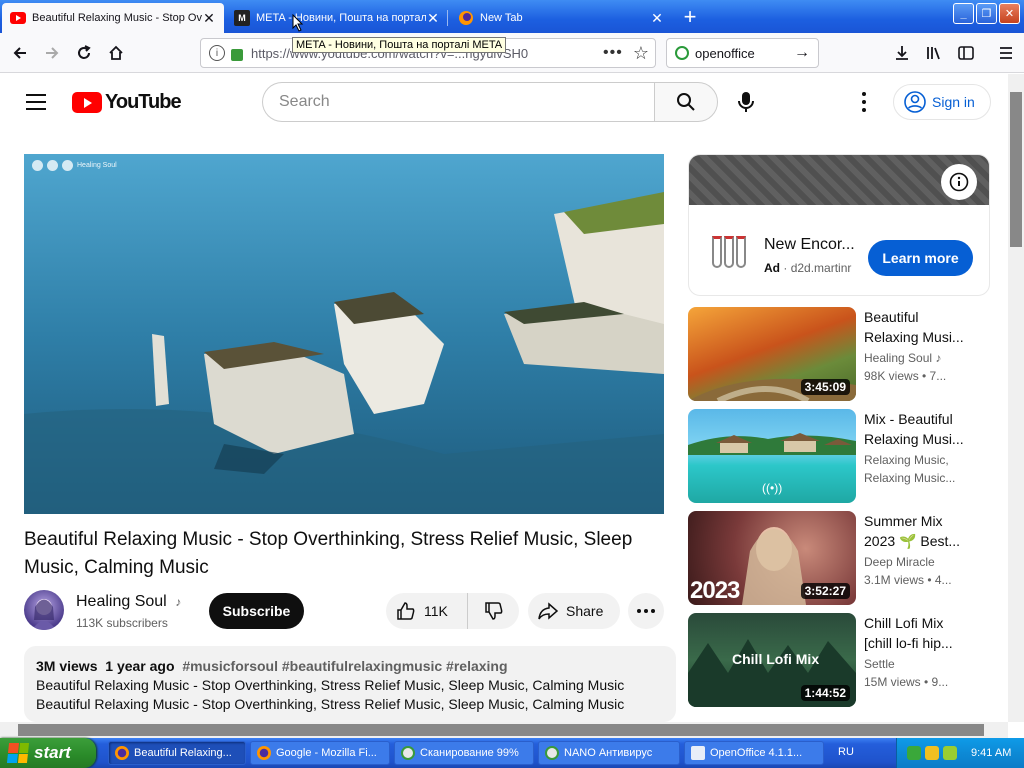 The height and width of the screenshot is (768, 1024). I want to click on forward-arrow-icon, so click(52, 53).